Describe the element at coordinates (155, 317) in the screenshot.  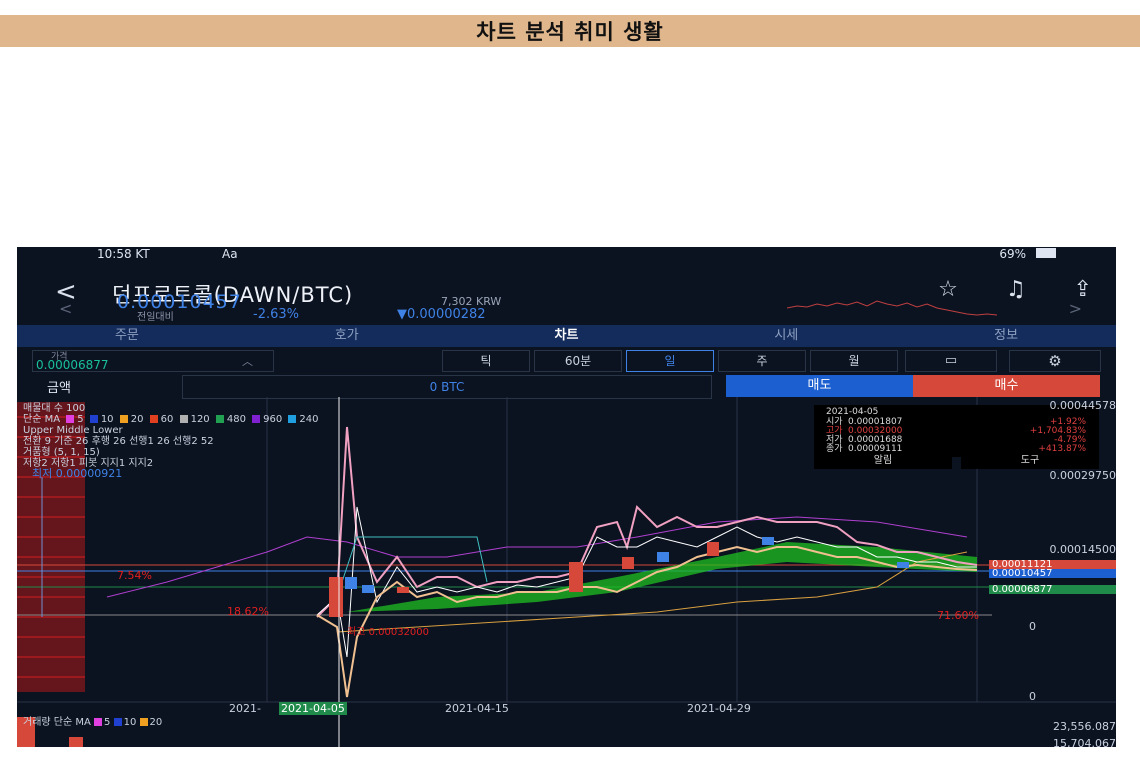
I see `change-label: 전일대비` at that location.